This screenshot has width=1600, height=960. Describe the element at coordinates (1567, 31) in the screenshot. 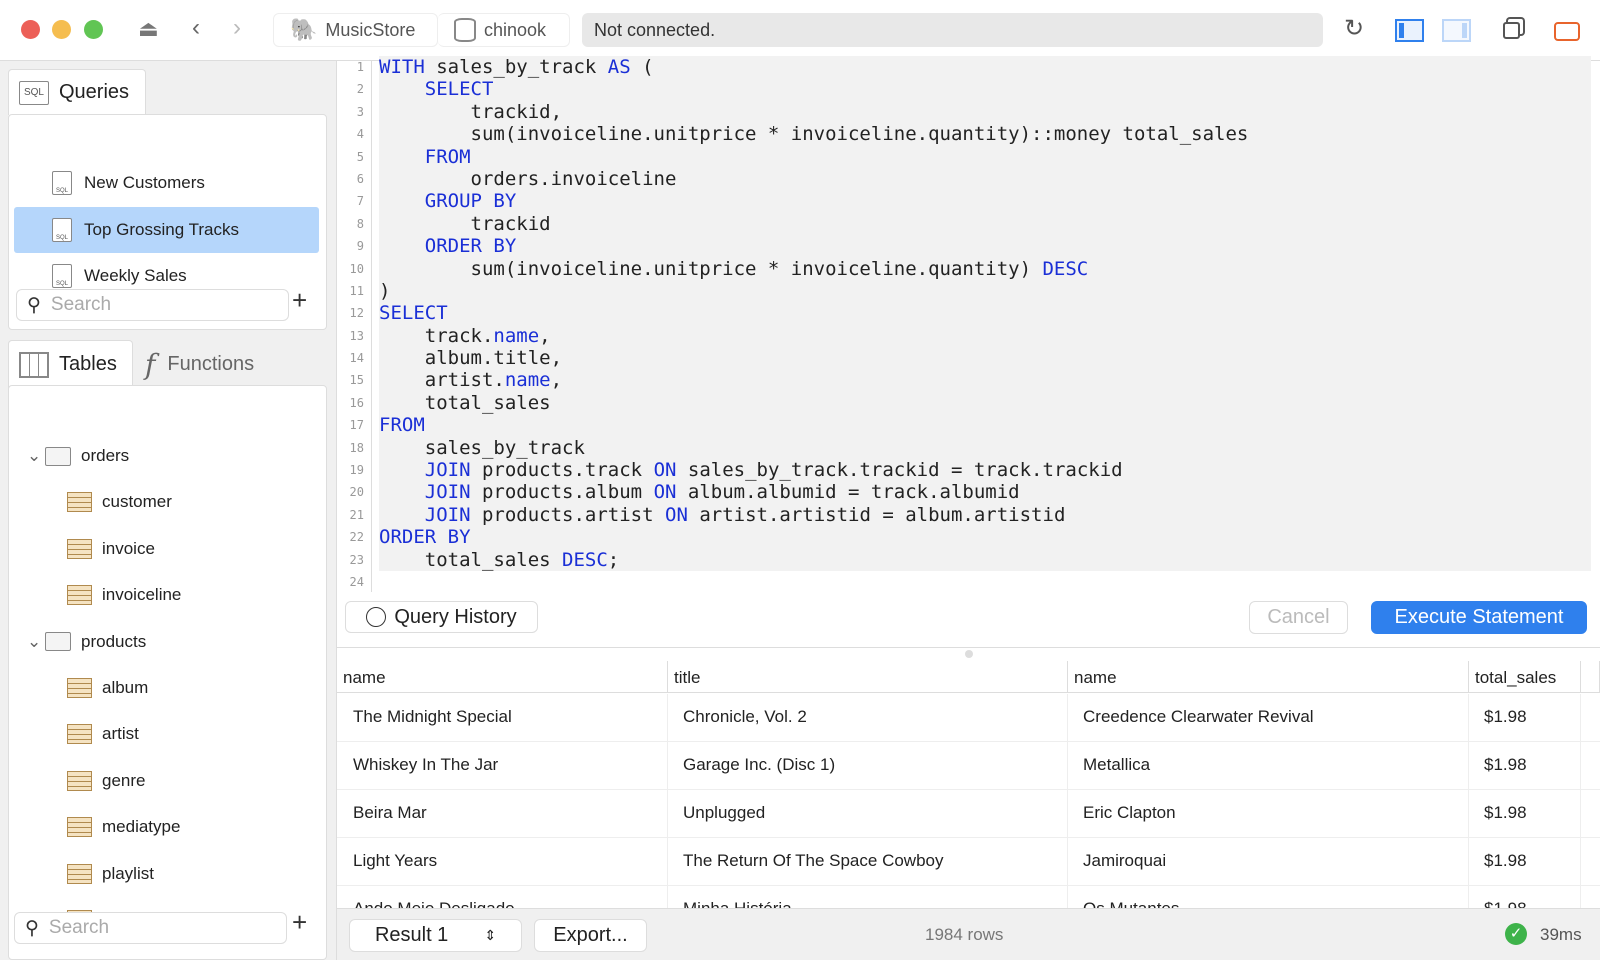

I see `comment-icon` at that location.